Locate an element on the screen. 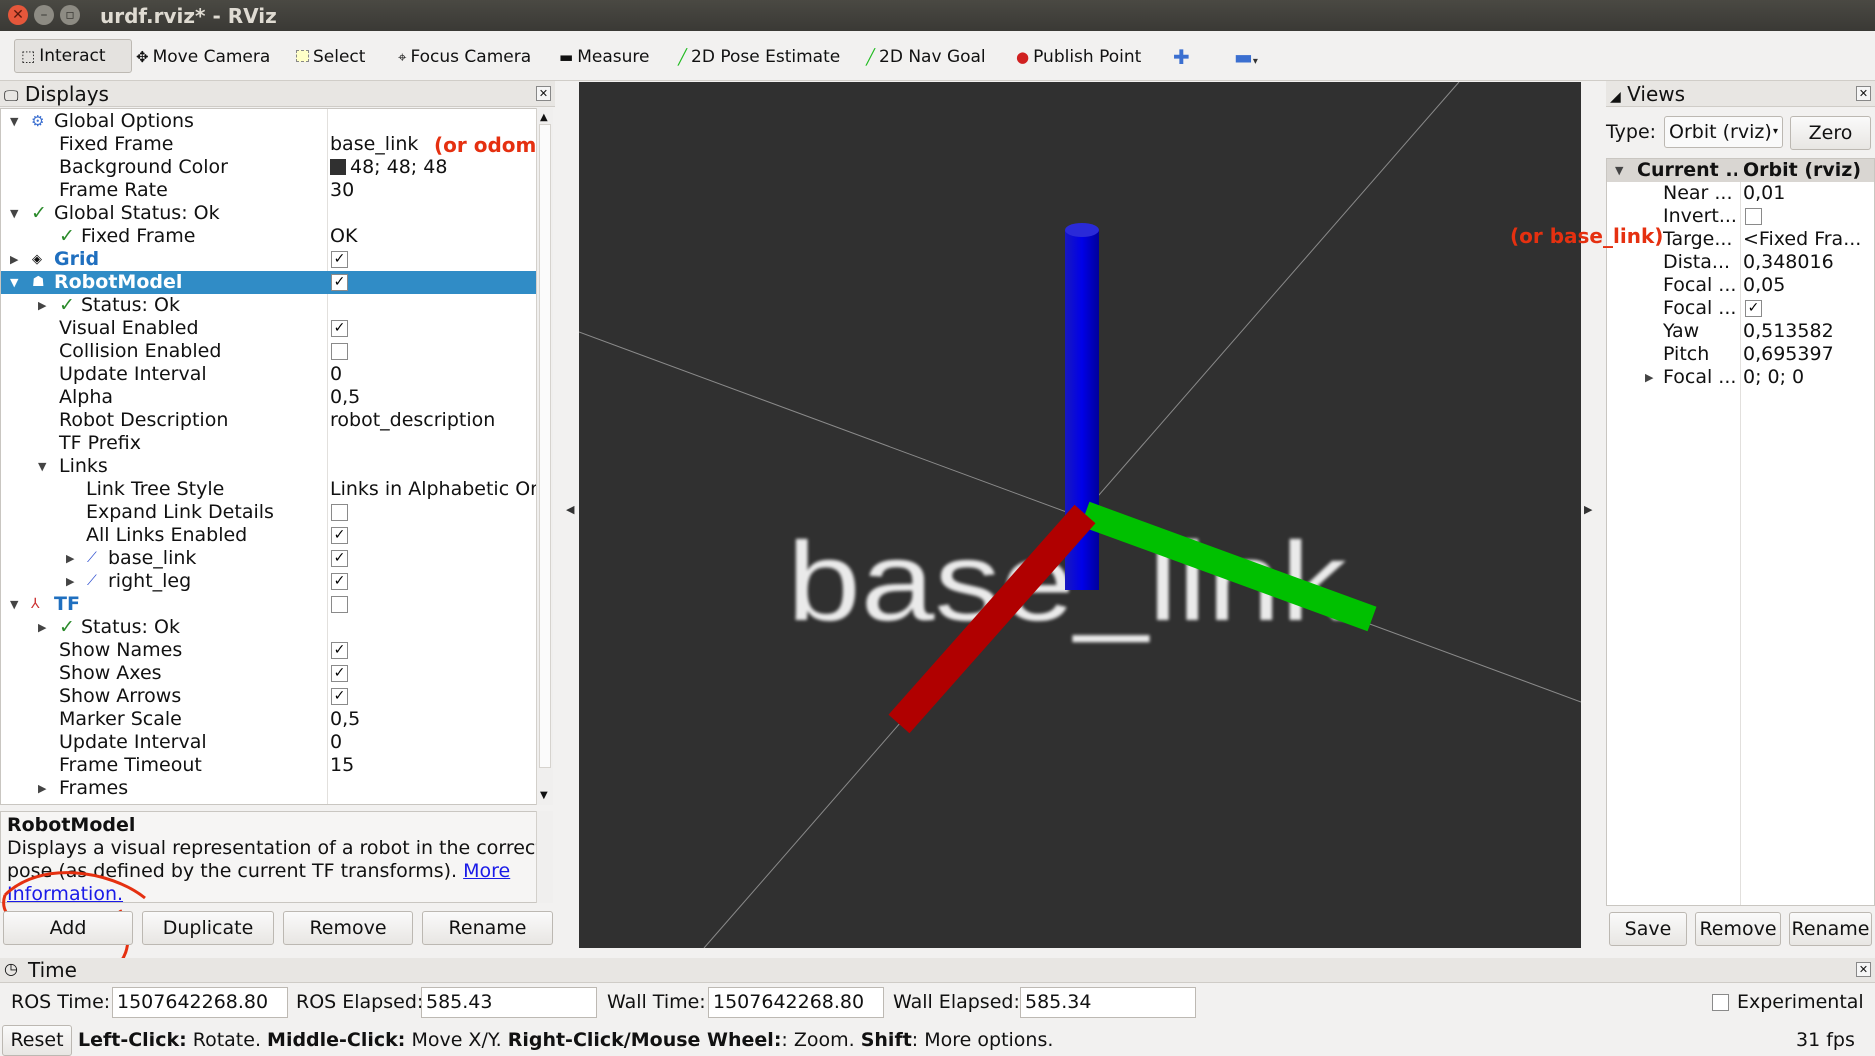  tree-row-frame-rate: Frame Rate 30 is located at coordinates (268, 190).